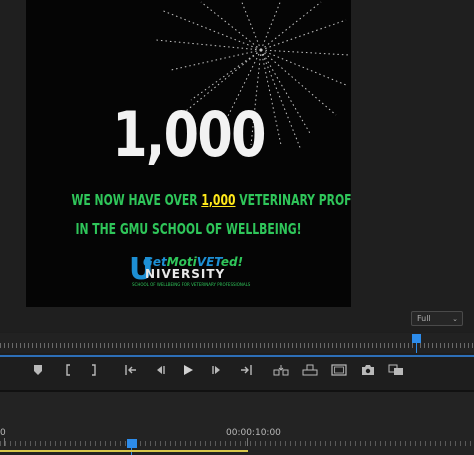 This screenshot has width=474, height=455. I want to click on timeline-panel: 0 00:00:10:00, so click(237, 423).